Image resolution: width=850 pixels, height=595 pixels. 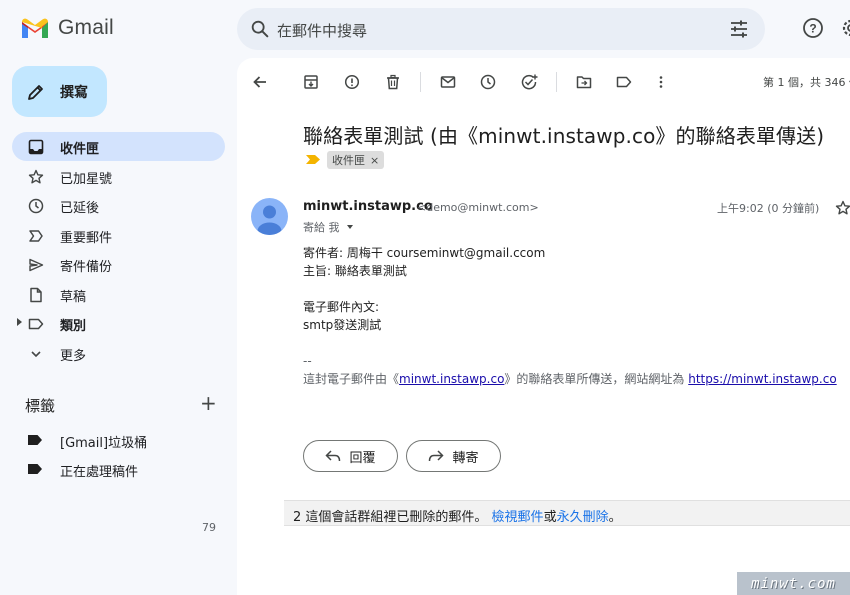 I want to click on label-icon, so click(x=624, y=82).